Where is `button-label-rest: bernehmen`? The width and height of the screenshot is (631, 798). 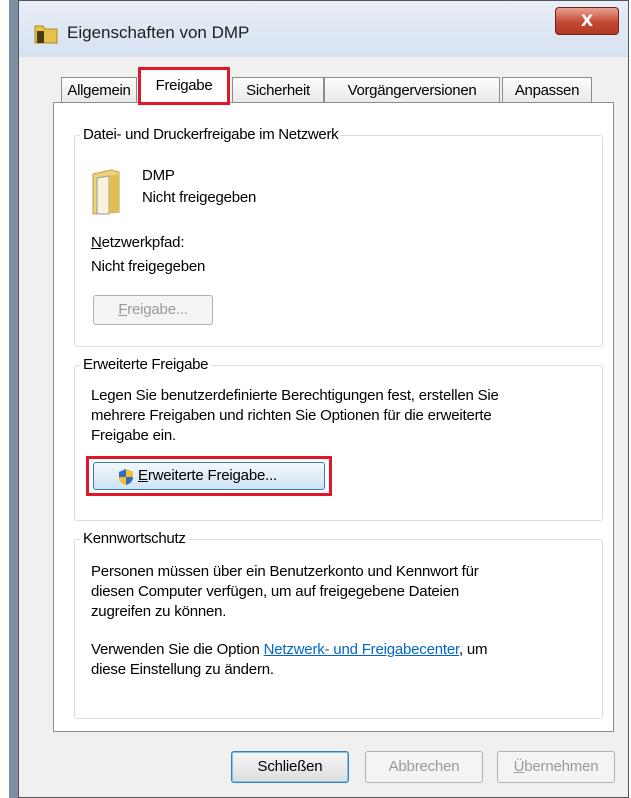 button-label-rest: bernehmen is located at coordinates (561, 766).